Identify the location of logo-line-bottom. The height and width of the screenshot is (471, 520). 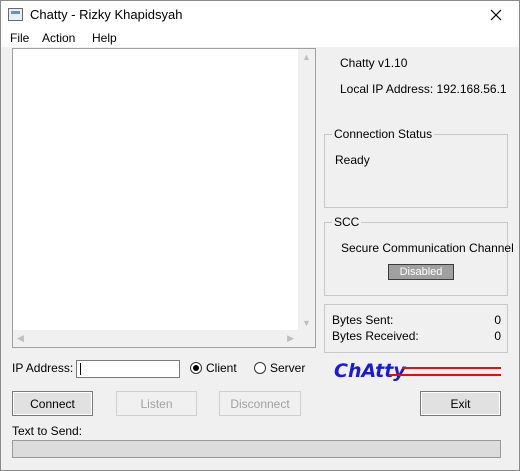
(445, 375).